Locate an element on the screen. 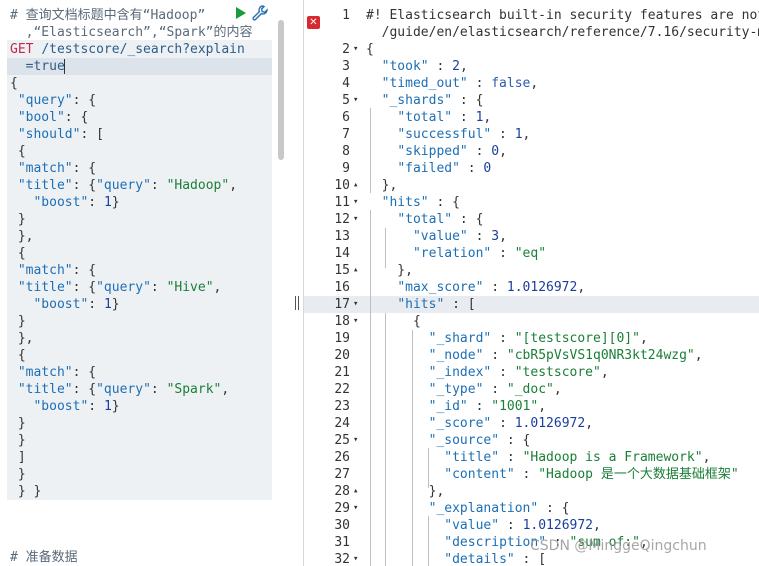  response-line: "hits" : [ is located at coordinates (420, 304).